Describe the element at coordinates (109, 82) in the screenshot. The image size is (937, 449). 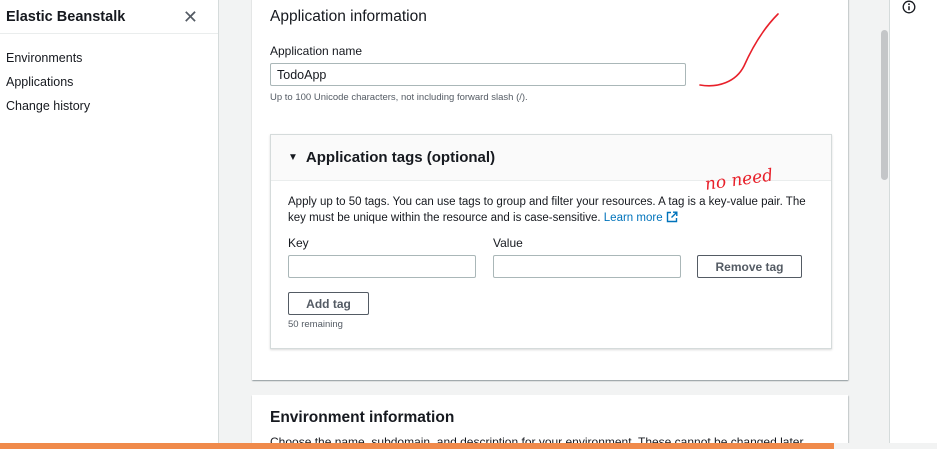
I see `sidebar-item-applications: Applications` at that location.